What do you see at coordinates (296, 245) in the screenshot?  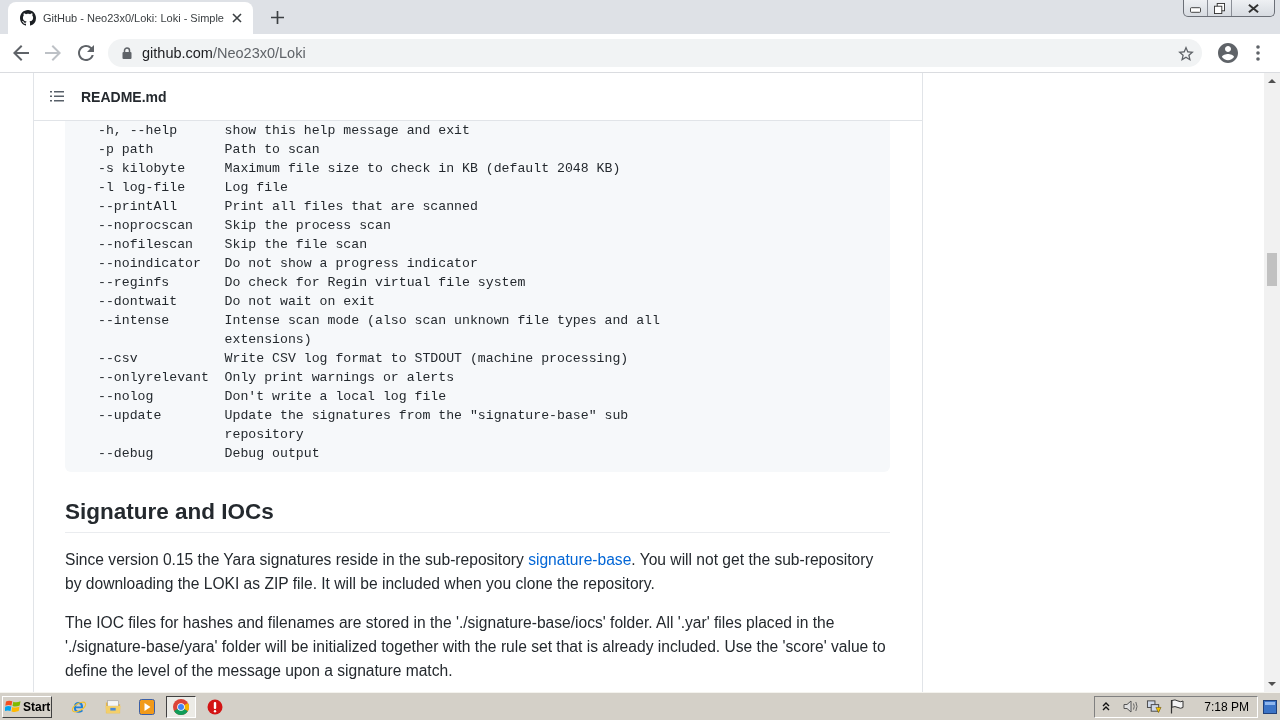 I see `option-description: Skip the file scan` at bounding box center [296, 245].